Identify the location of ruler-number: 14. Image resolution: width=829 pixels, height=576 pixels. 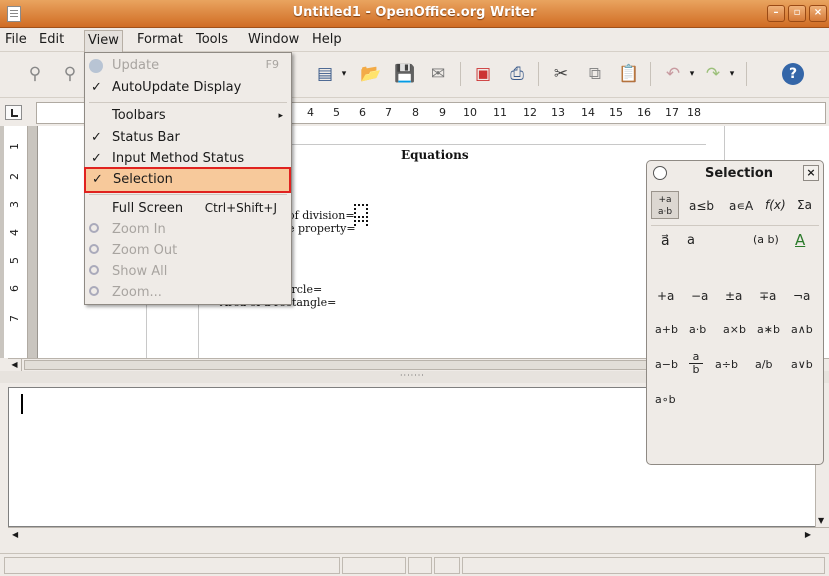
(588, 112).